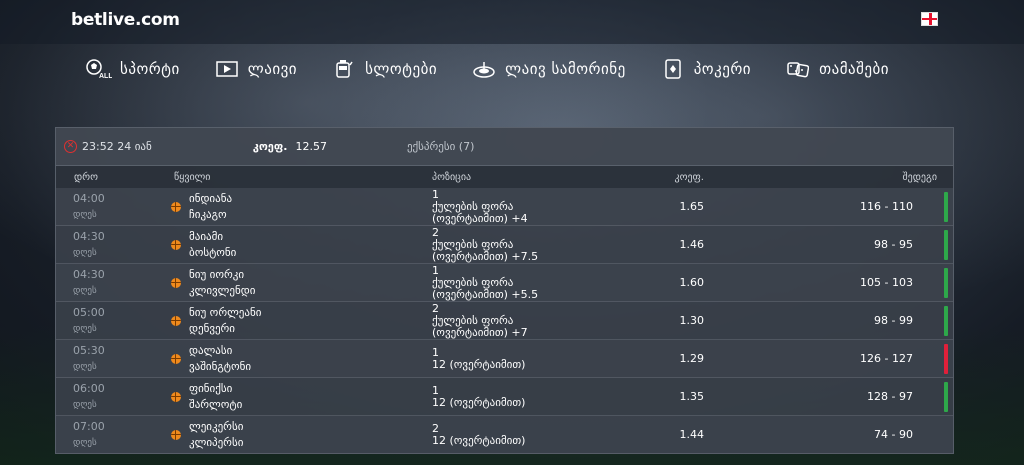 This screenshot has width=1024, height=465. What do you see at coordinates (212, 328) in the screenshot?
I see `row-team-away: დენვერი` at bounding box center [212, 328].